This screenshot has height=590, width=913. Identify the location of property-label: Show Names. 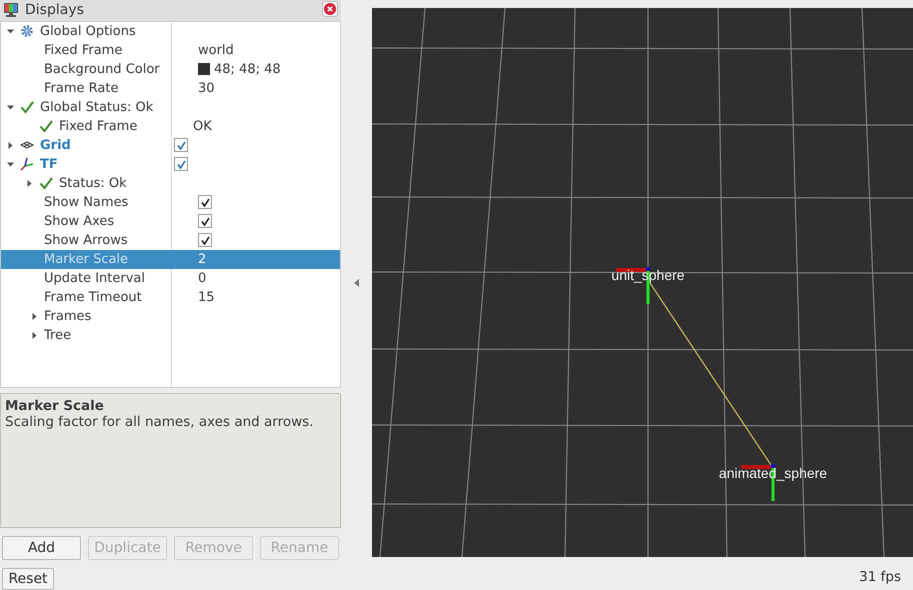
(86, 202).